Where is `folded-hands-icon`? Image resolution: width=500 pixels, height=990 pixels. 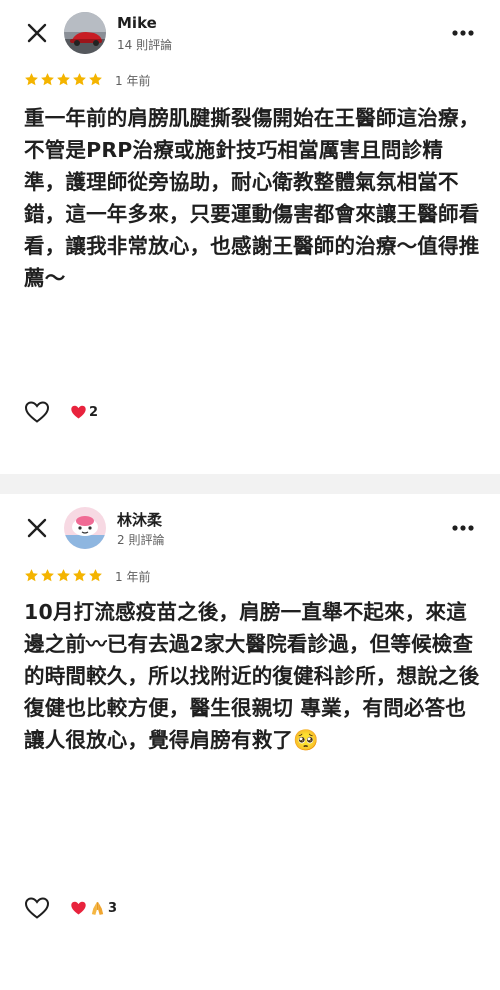 folded-hands-icon is located at coordinates (97, 908).